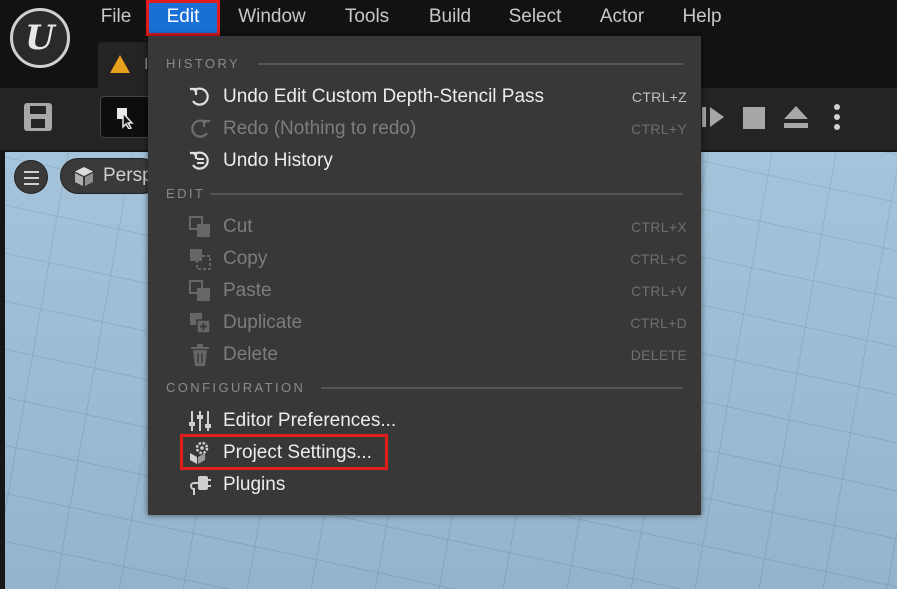  What do you see at coordinates (183, 18) in the screenshot?
I see `menu-edit: Edit` at bounding box center [183, 18].